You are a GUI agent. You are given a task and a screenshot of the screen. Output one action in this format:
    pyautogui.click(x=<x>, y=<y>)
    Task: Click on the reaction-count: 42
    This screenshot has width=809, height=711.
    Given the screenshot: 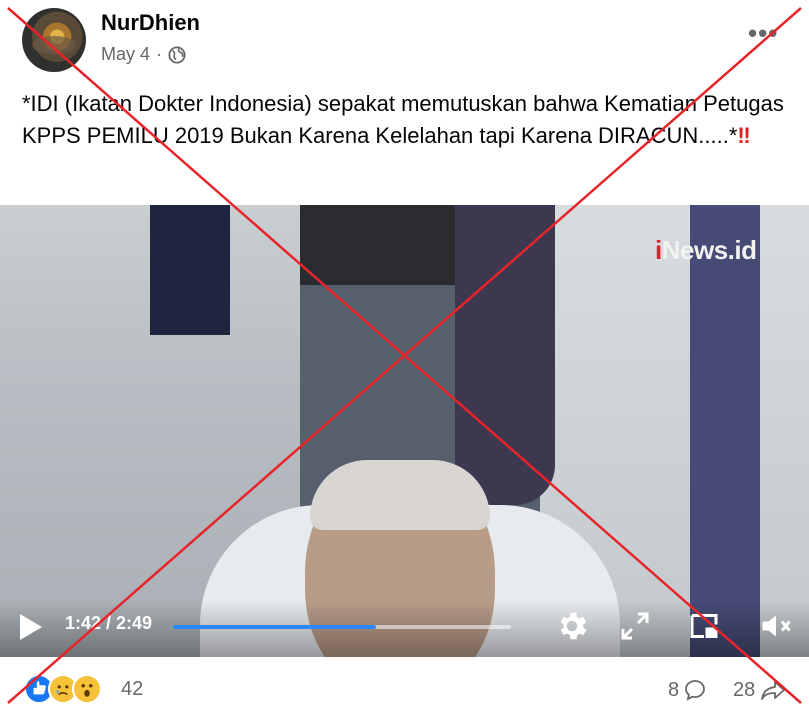 What is the action you would take?
    pyautogui.click(x=132, y=689)
    